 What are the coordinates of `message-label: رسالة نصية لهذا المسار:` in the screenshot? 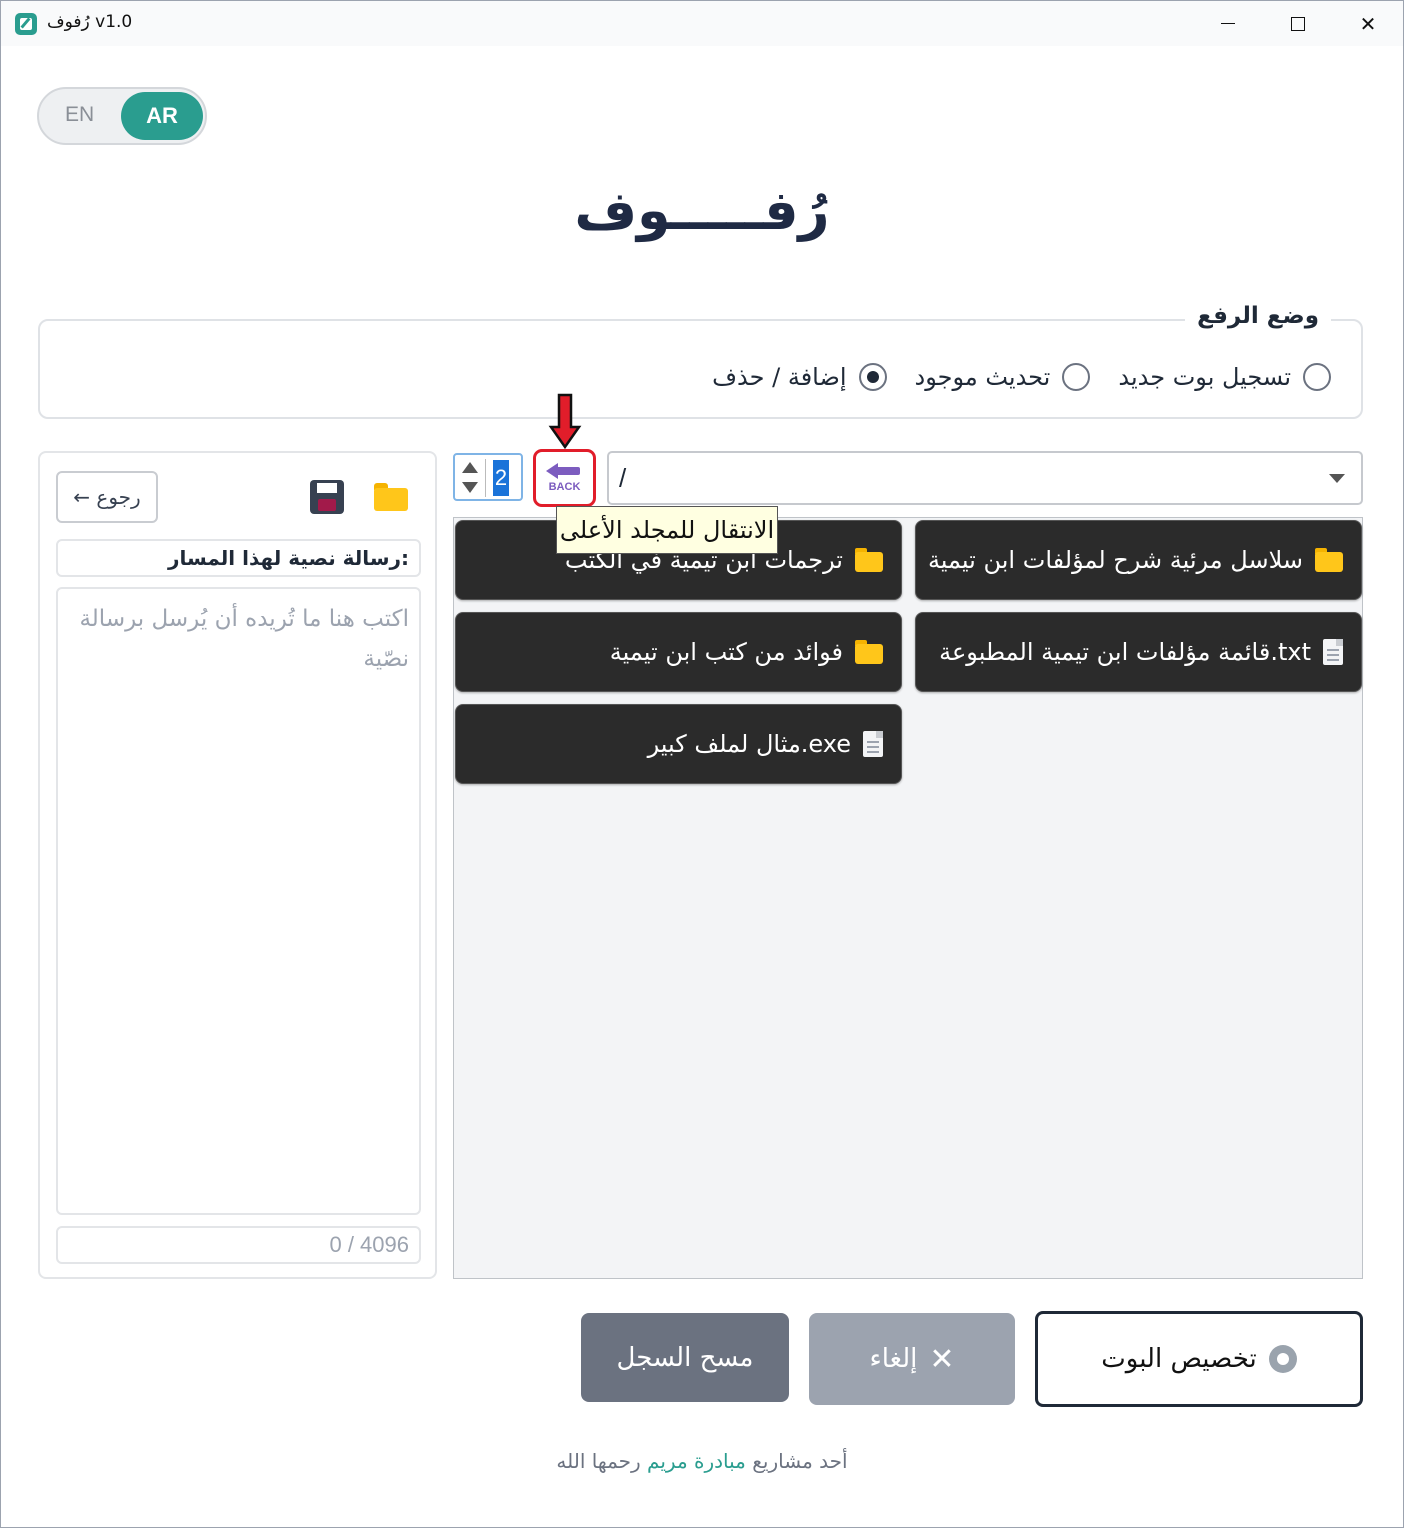 It's located at (238, 558).